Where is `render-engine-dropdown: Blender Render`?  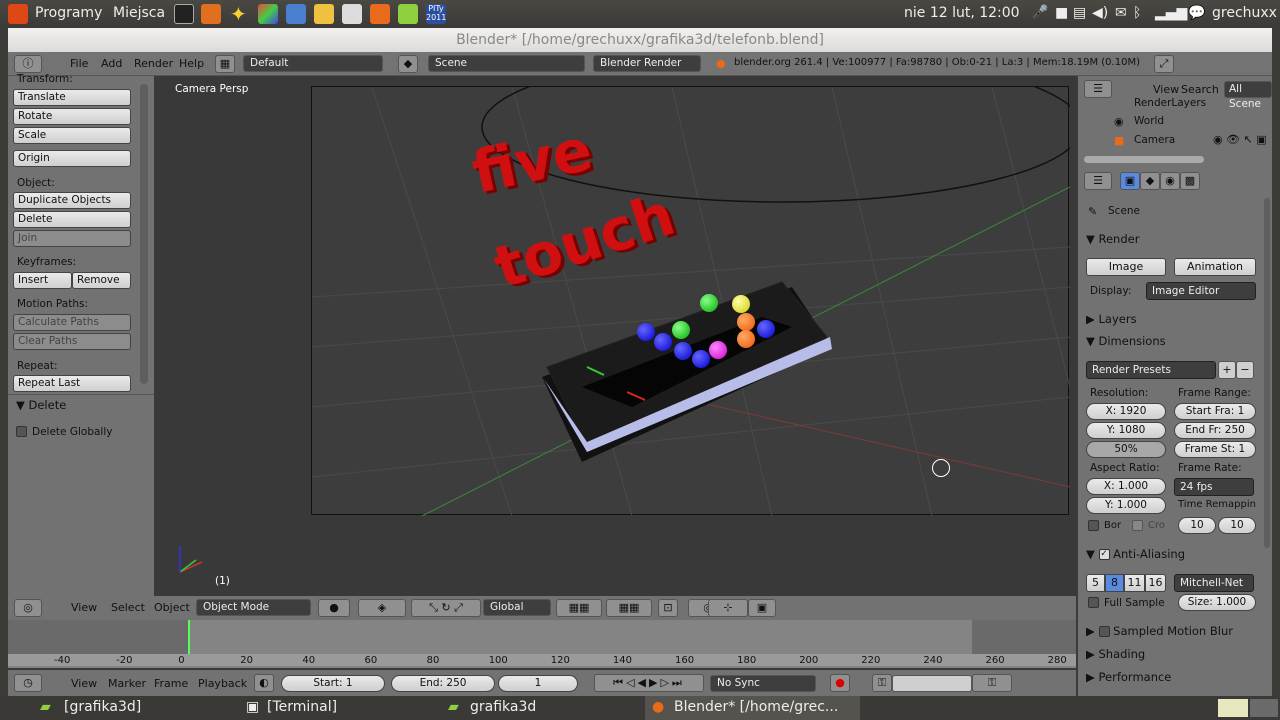
render-engine-dropdown: Blender Render is located at coordinates (647, 63).